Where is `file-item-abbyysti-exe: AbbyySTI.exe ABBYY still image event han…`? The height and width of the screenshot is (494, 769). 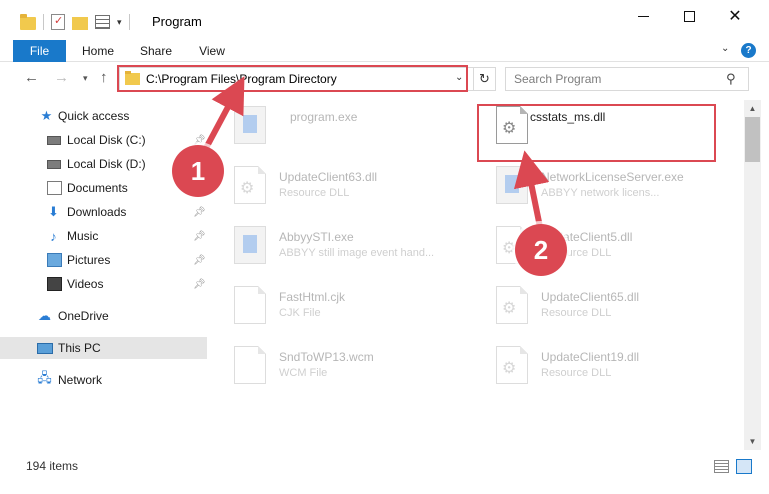 file-item-abbyysti-exe: AbbyySTI.exe ABBYY still image event han… is located at coordinates (342, 245).